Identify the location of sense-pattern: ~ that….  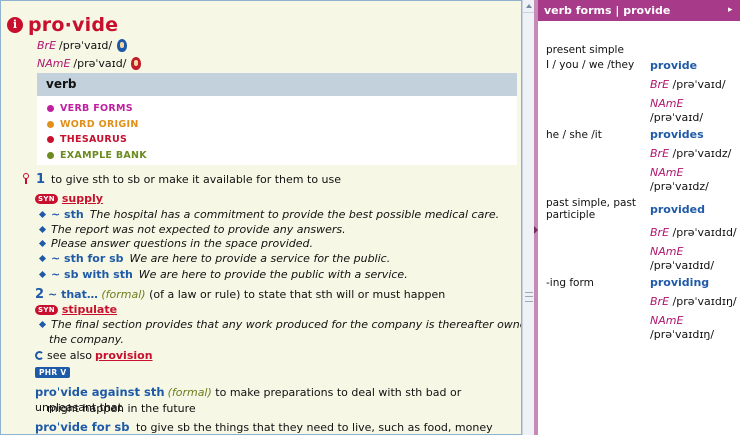
(73, 294).